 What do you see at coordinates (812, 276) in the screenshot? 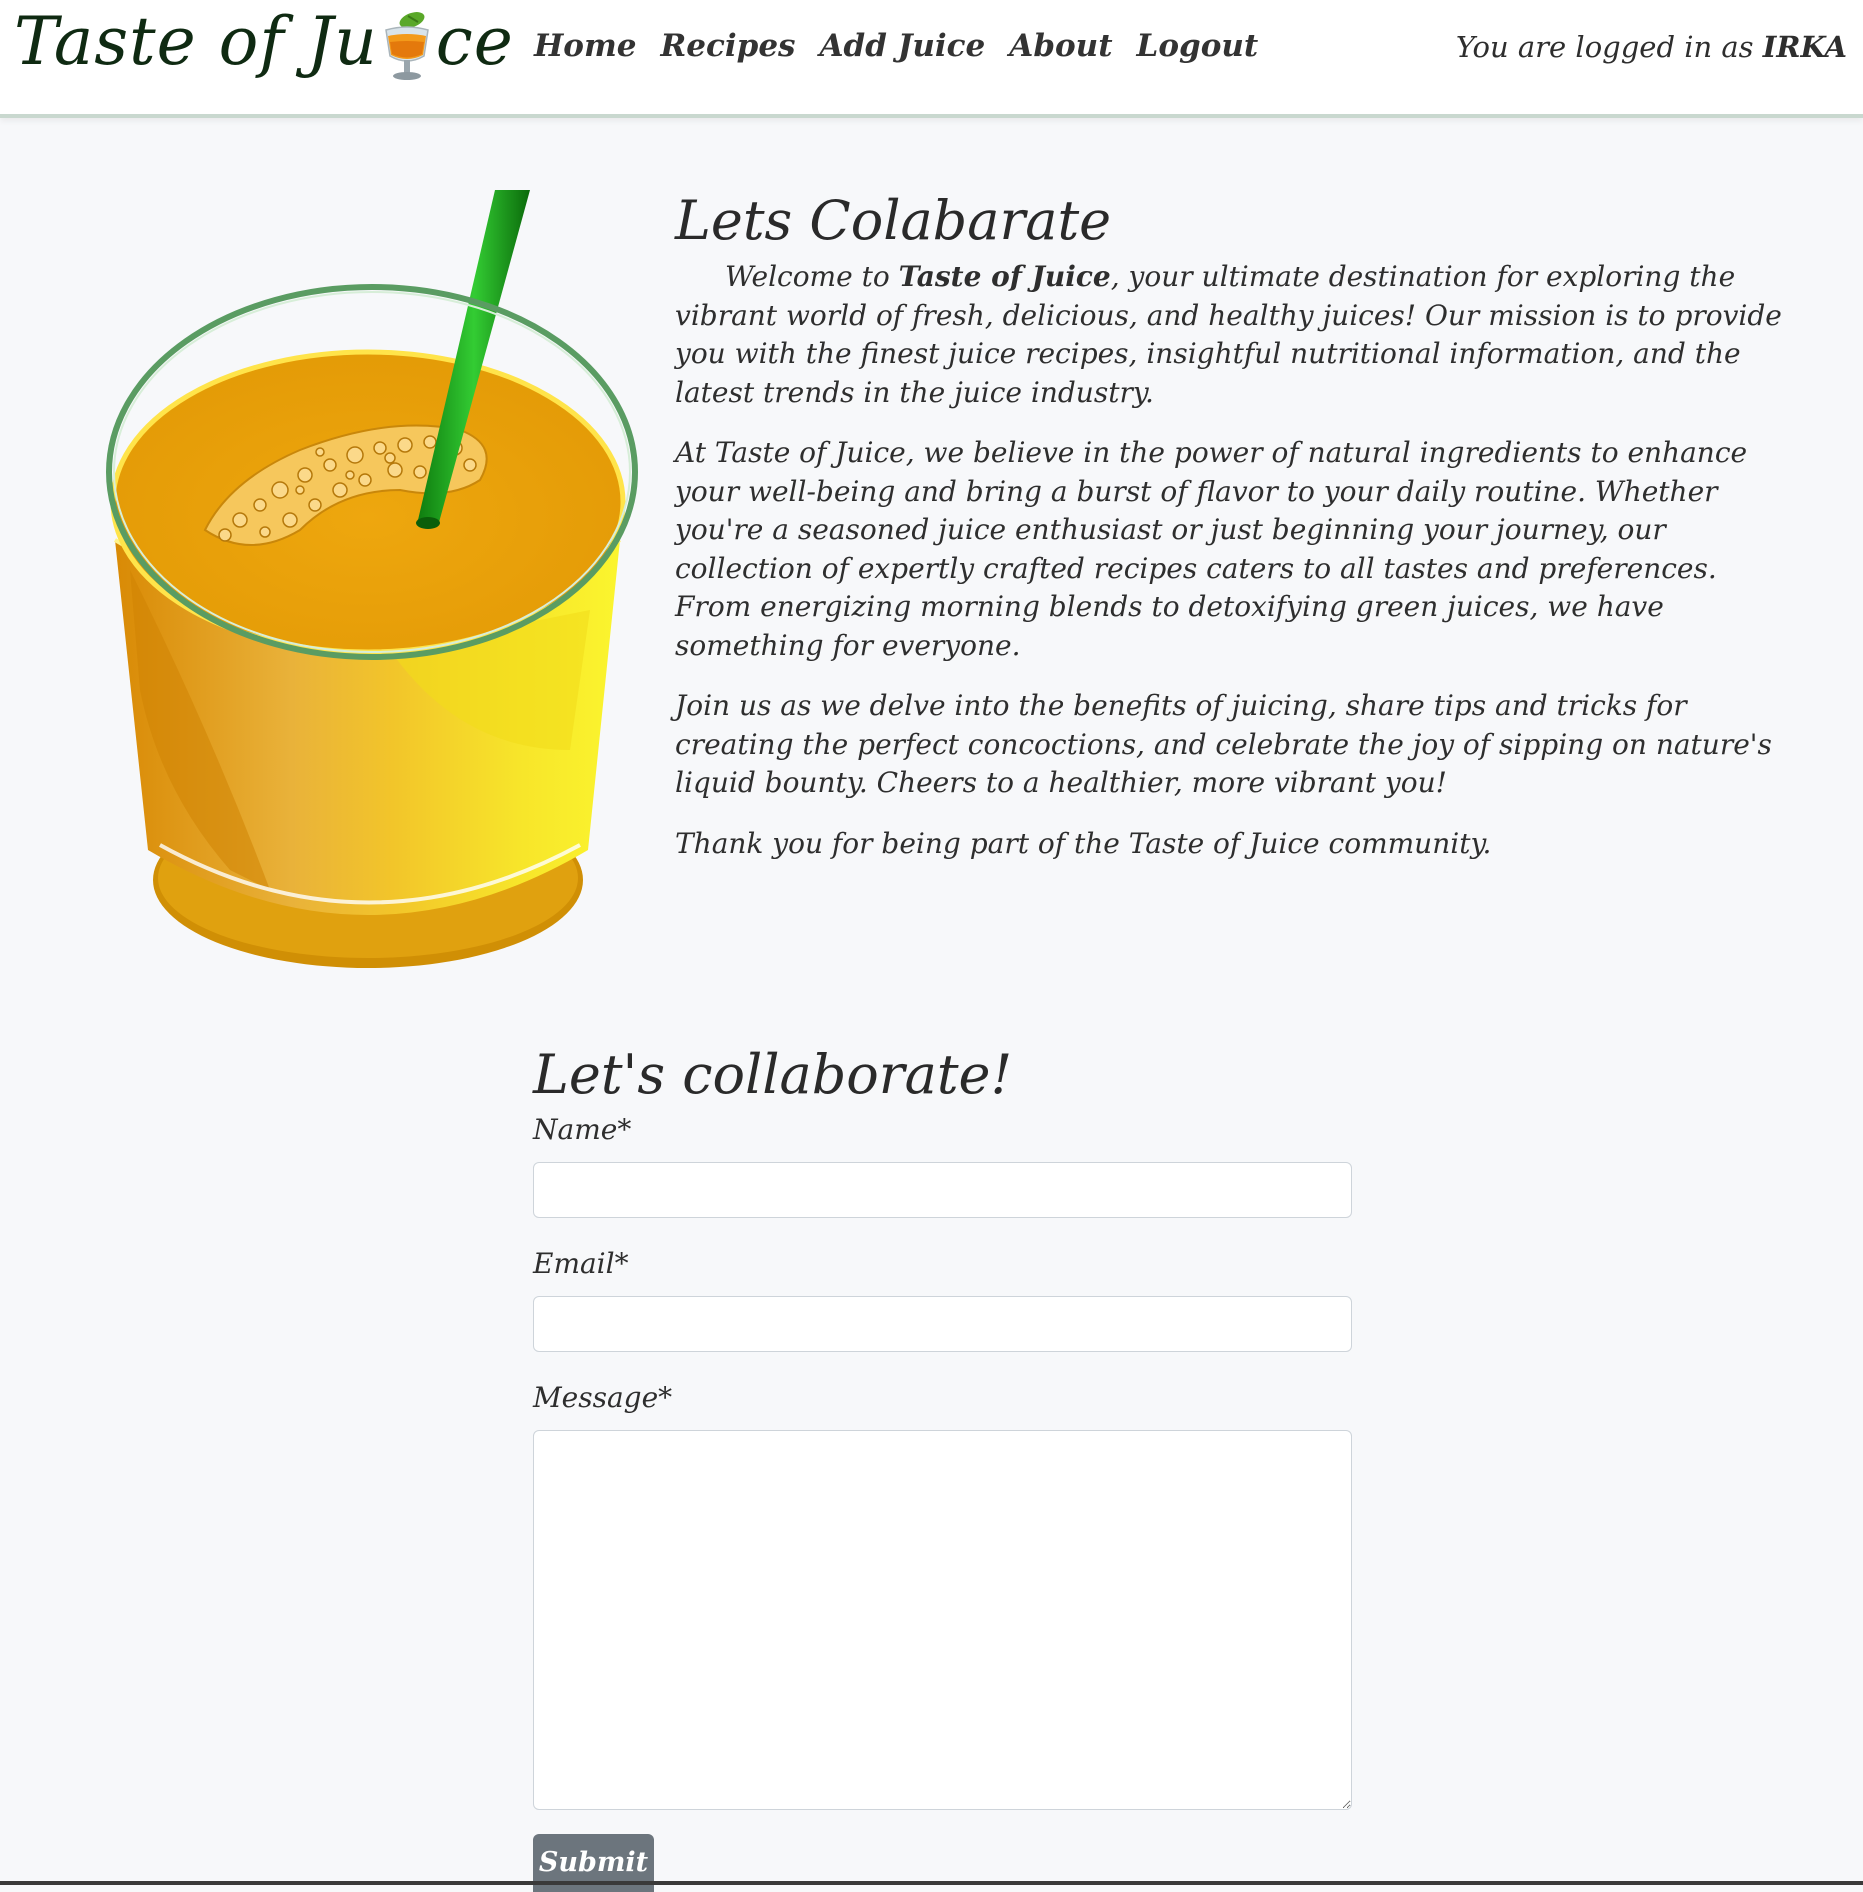
I see `about-p1-intro: Welcome to` at bounding box center [812, 276].